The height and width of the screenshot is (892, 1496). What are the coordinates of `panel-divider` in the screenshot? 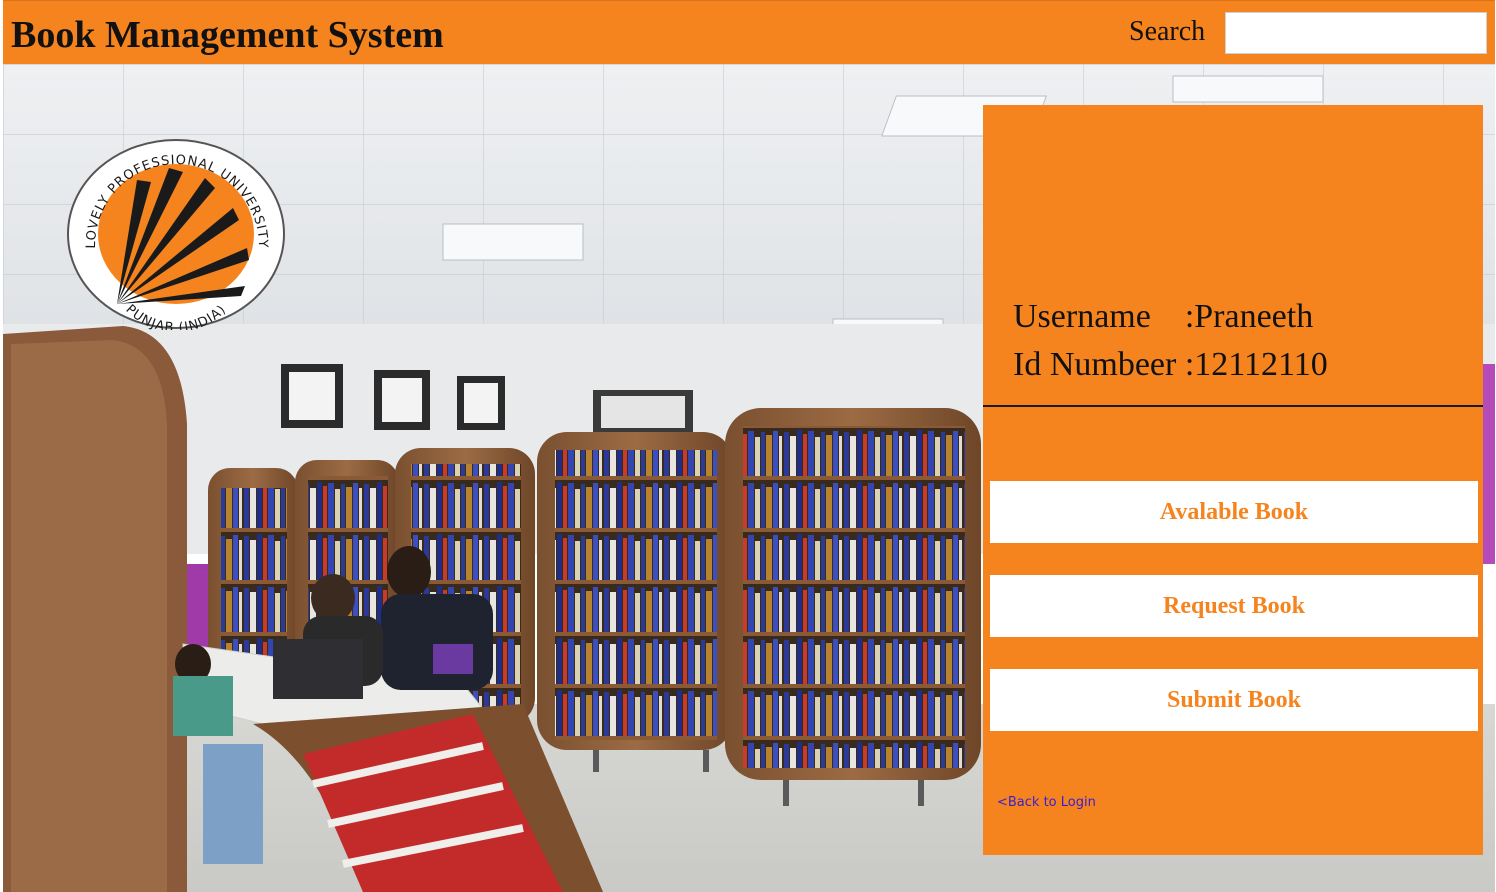 It's located at (1233, 406).